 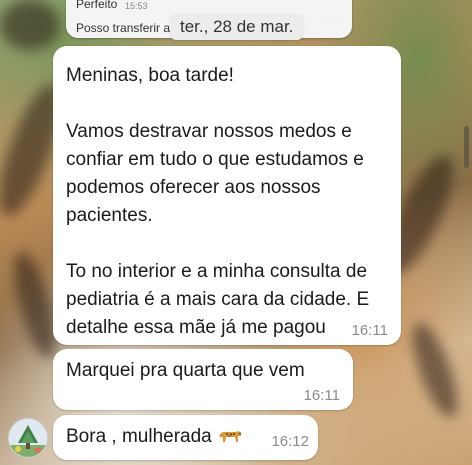 I want to click on message-text-content: Bora , mulherada, so click(x=139, y=436).